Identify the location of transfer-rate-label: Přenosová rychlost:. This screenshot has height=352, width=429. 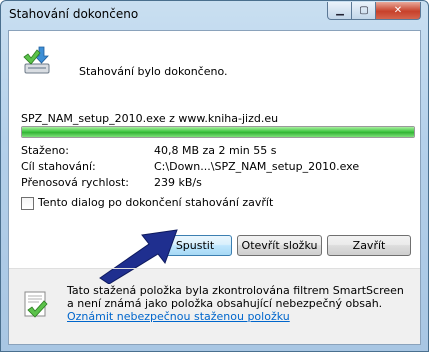
(75, 182).